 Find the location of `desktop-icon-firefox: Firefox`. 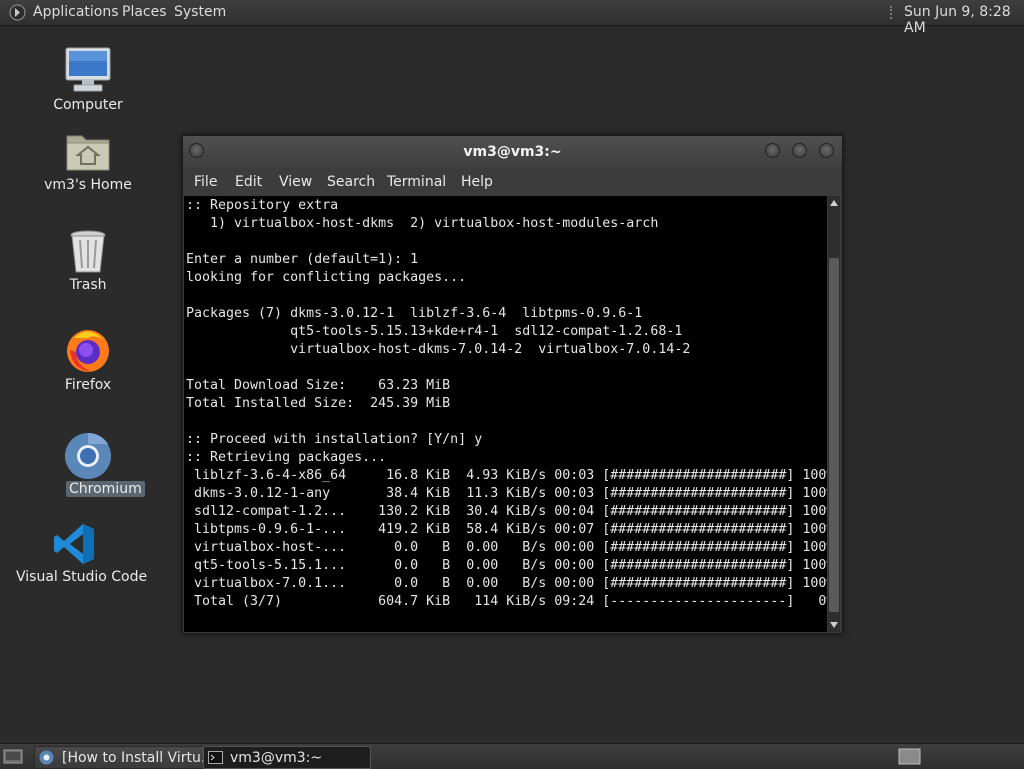

desktop-icon-firefox: Firefox is located at coordinates (88, 360).